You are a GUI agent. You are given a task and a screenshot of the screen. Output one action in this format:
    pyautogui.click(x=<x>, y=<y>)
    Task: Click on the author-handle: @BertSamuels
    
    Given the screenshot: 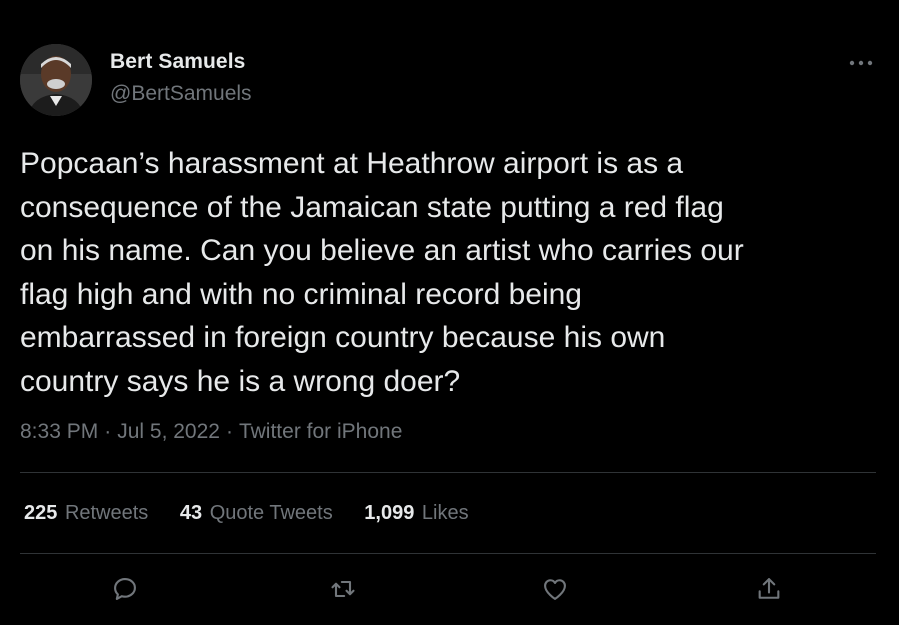 What is the action you would take?
    pyautogui.click(x=181, y=94)
    